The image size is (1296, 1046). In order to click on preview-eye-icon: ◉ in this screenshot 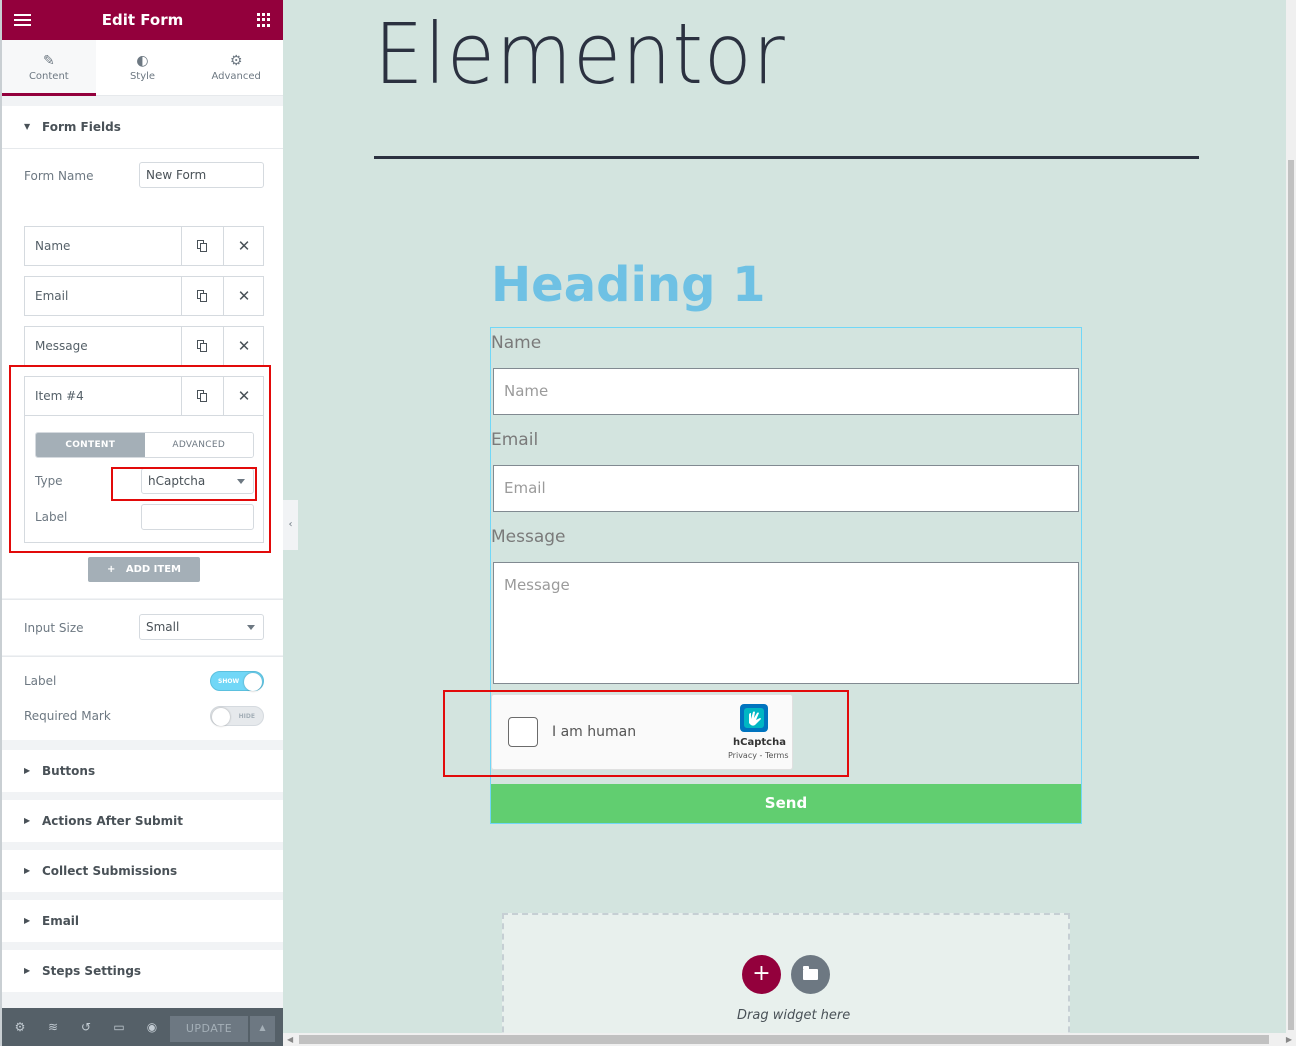, I will do `click(152, 1027)`.